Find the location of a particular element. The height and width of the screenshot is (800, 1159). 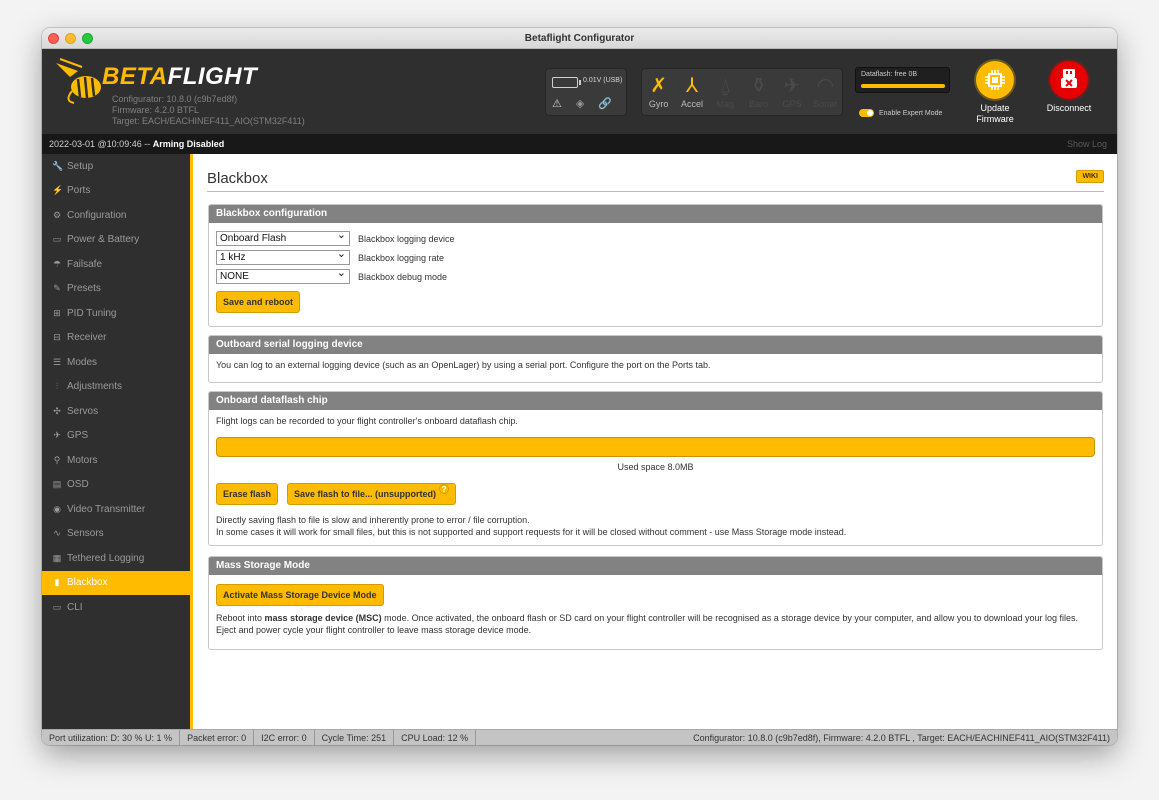

sidebar-item-label: Servos is located at coordinates (83, 411).